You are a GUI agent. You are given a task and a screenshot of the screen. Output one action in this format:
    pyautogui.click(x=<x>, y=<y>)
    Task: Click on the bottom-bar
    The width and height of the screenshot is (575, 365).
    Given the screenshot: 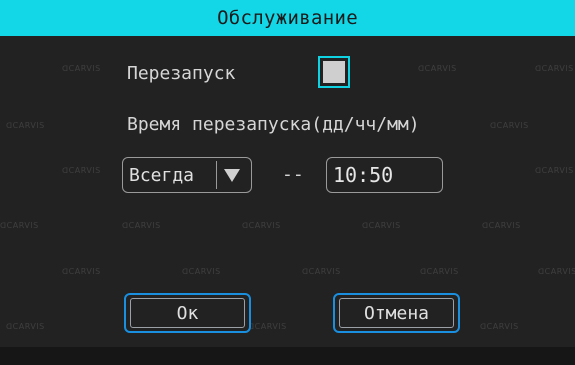 What is the action you would take?
    pyautogui.click(x=287, y=356)
    